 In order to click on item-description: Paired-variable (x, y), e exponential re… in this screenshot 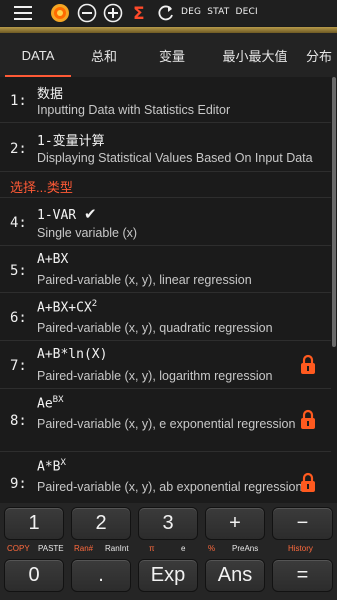, I will do `click(166, 424)`.